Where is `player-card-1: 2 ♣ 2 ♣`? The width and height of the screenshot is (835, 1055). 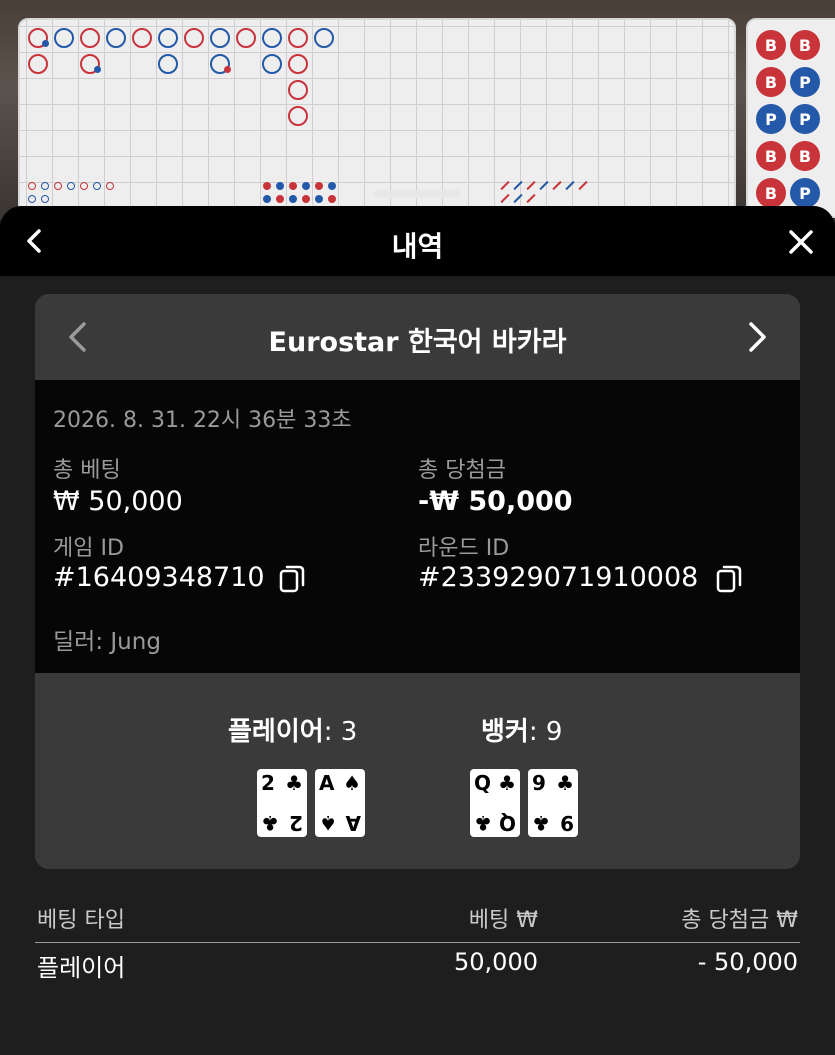
player-card-1: 2 ♣ 2 ♣ is located at coordinates (282, 803).